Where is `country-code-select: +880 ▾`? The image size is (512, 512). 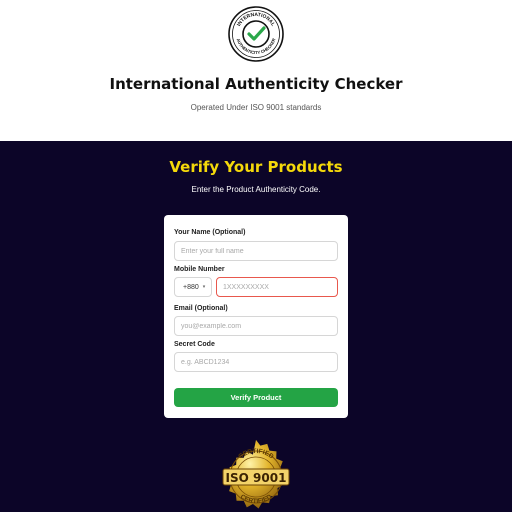
country-code-select: +880 ▾ is located at coordinates (193, 287).